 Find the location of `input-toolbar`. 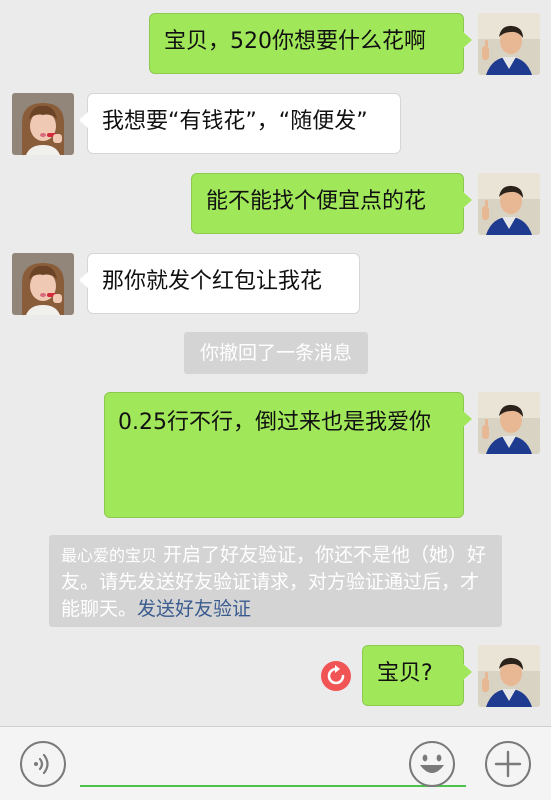

input-toolbar is located at coordinates (275, 763).